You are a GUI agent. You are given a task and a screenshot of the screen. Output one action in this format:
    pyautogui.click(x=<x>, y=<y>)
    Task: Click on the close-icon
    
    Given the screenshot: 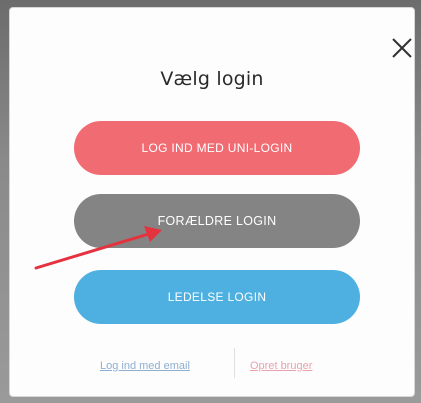 What is the action you would take?
    pyautogui.click(x=402, y=48)
    